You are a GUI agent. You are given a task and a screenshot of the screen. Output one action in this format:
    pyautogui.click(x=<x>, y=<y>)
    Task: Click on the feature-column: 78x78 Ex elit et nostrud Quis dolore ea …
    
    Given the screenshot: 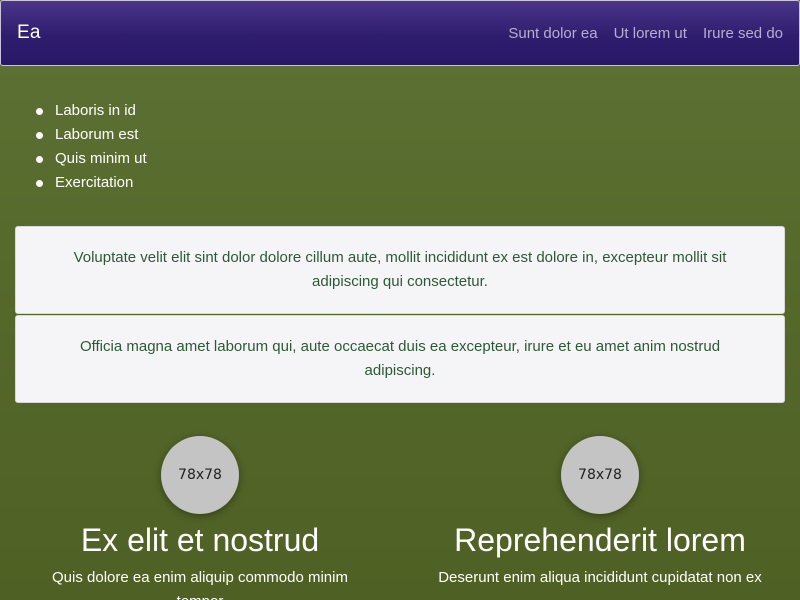 What is the action you would take?
    pyautogui.click(x=200, y=518)
    